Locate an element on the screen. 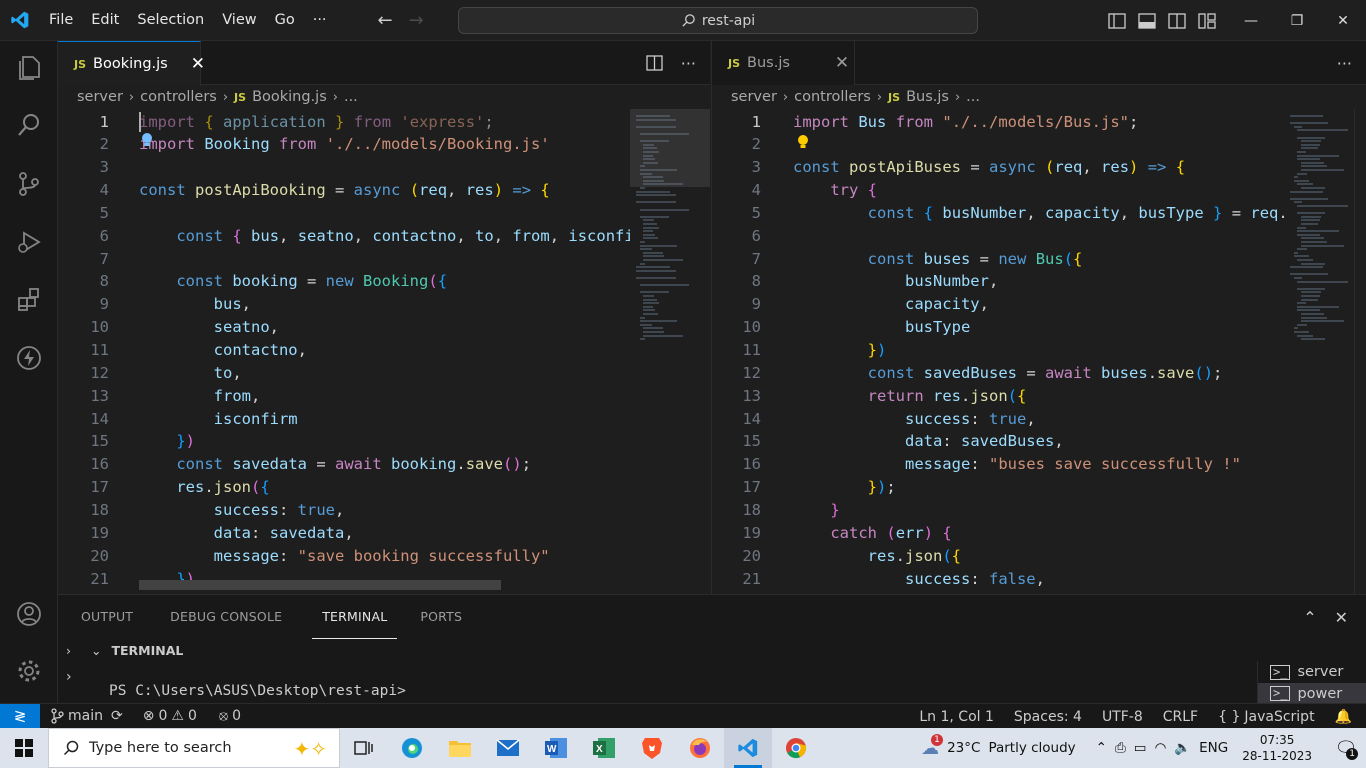  code-line: 19 data: savedata, is located at coordinates (205, 532).